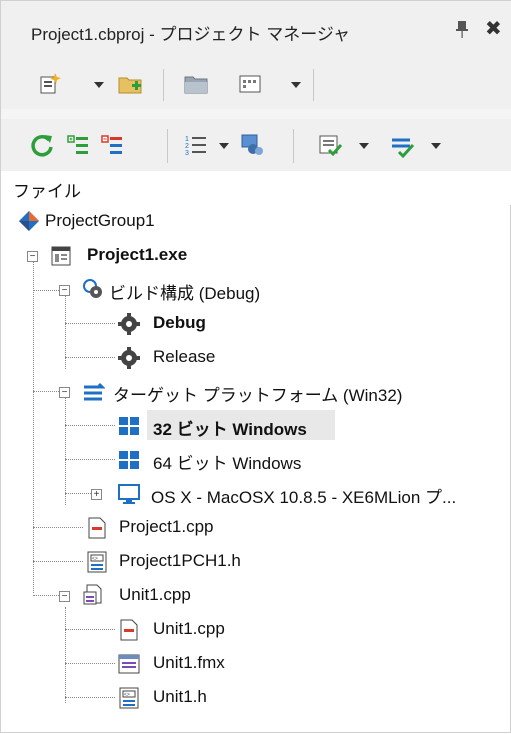 Image resolution: width=511 pixels, height=734 pixels. I want to click on add-folder-icon, so click(130, 84).